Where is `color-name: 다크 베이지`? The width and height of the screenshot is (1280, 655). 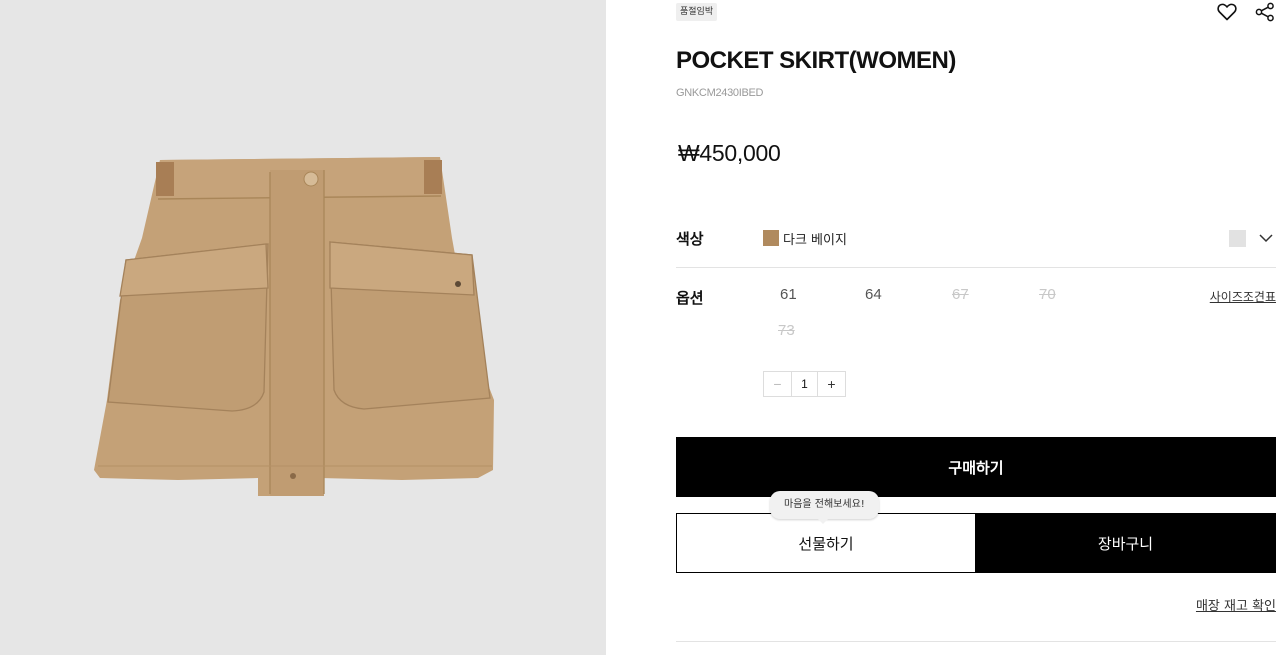 color-name: 다크 베이지 is located at coordinates (815, 240).